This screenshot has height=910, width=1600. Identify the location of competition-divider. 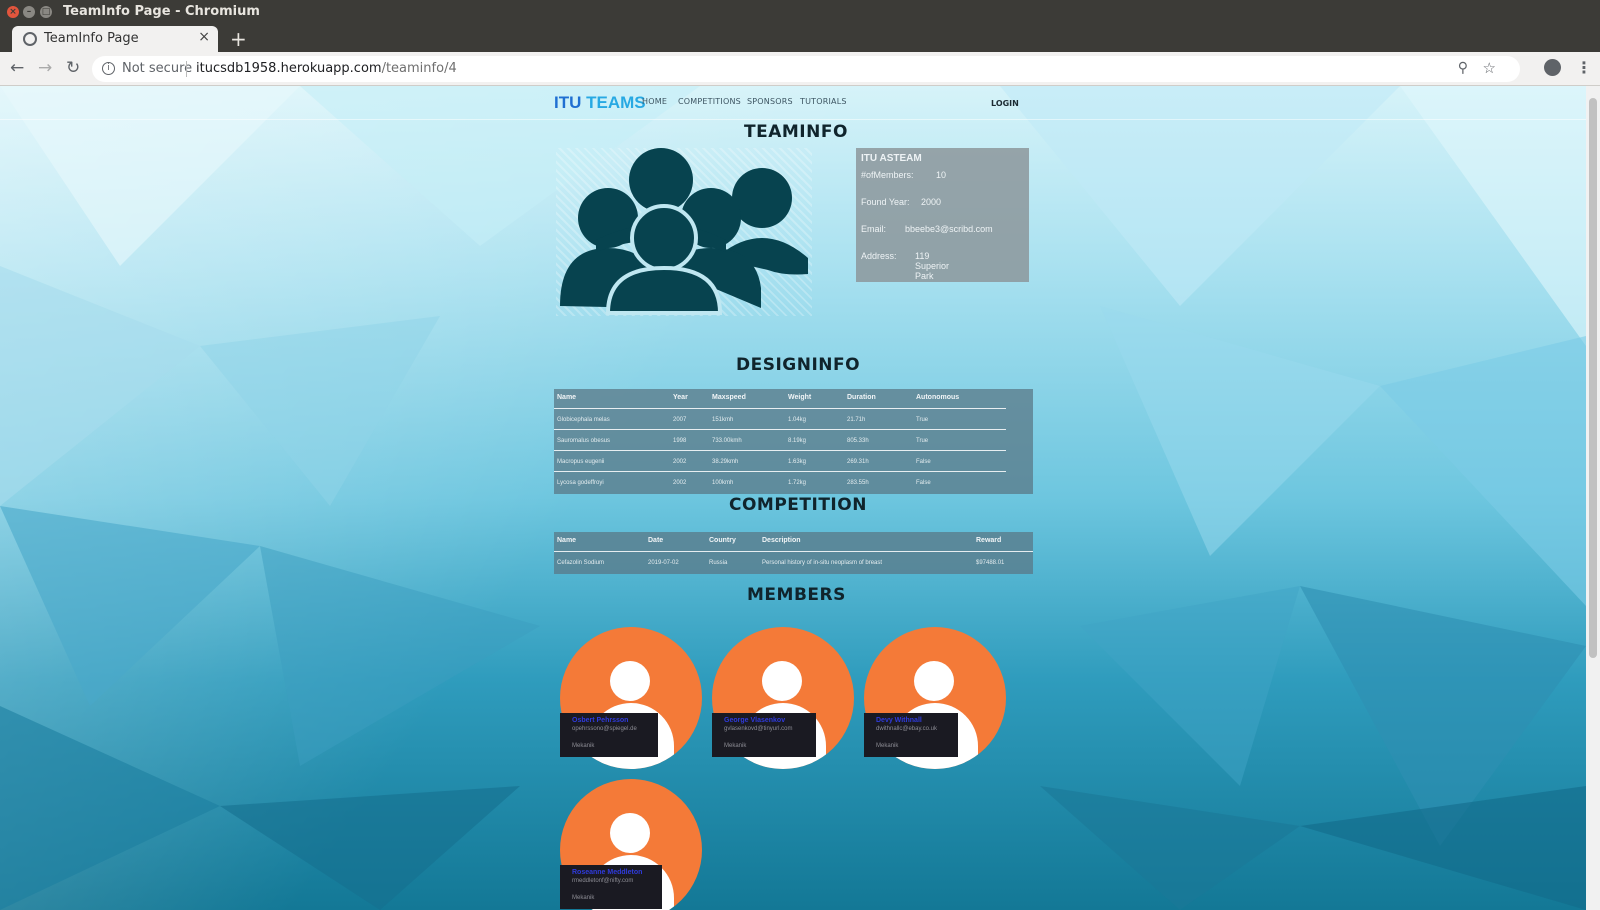
(793, 551).